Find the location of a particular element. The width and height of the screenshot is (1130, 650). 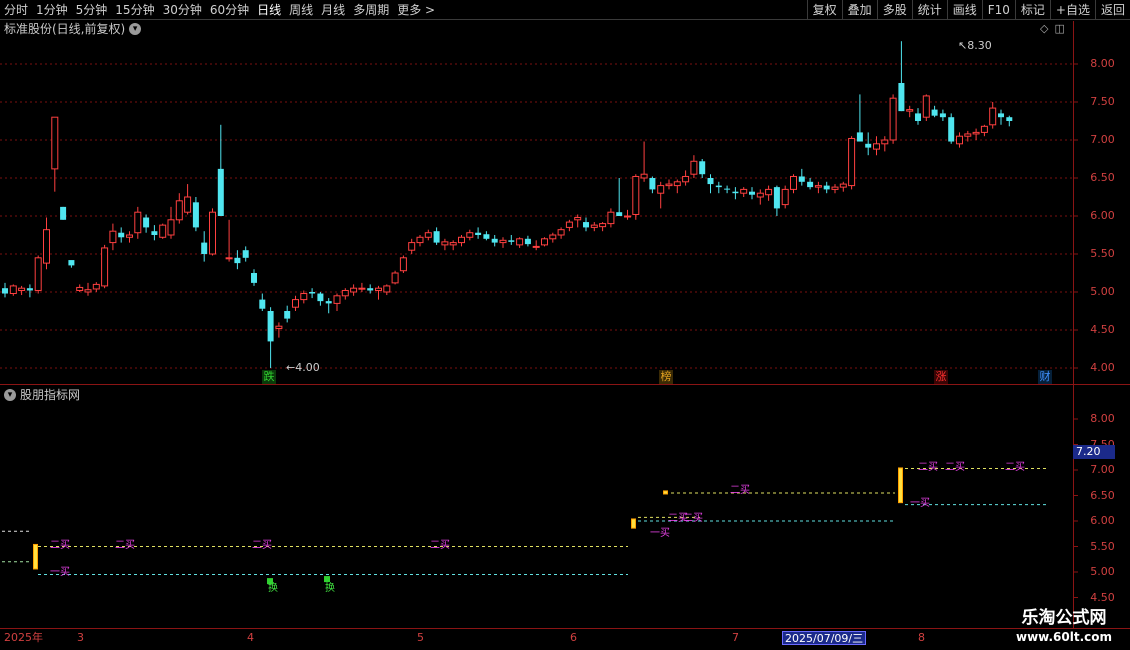

event-finance-icon: 财 is located at coordinates (1045, 377).